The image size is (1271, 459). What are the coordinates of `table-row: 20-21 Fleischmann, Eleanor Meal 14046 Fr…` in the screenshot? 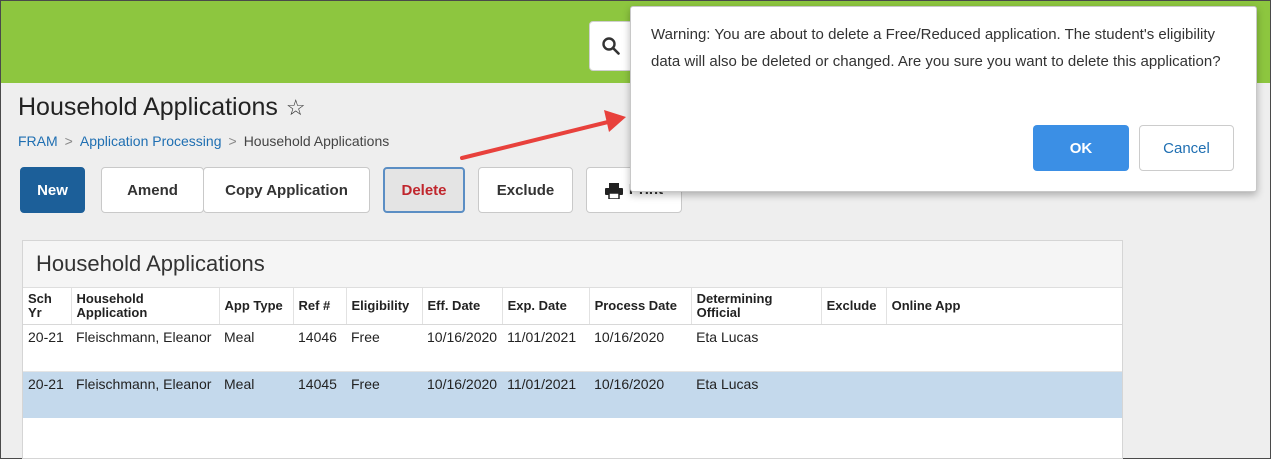 It's located at (572, 348).